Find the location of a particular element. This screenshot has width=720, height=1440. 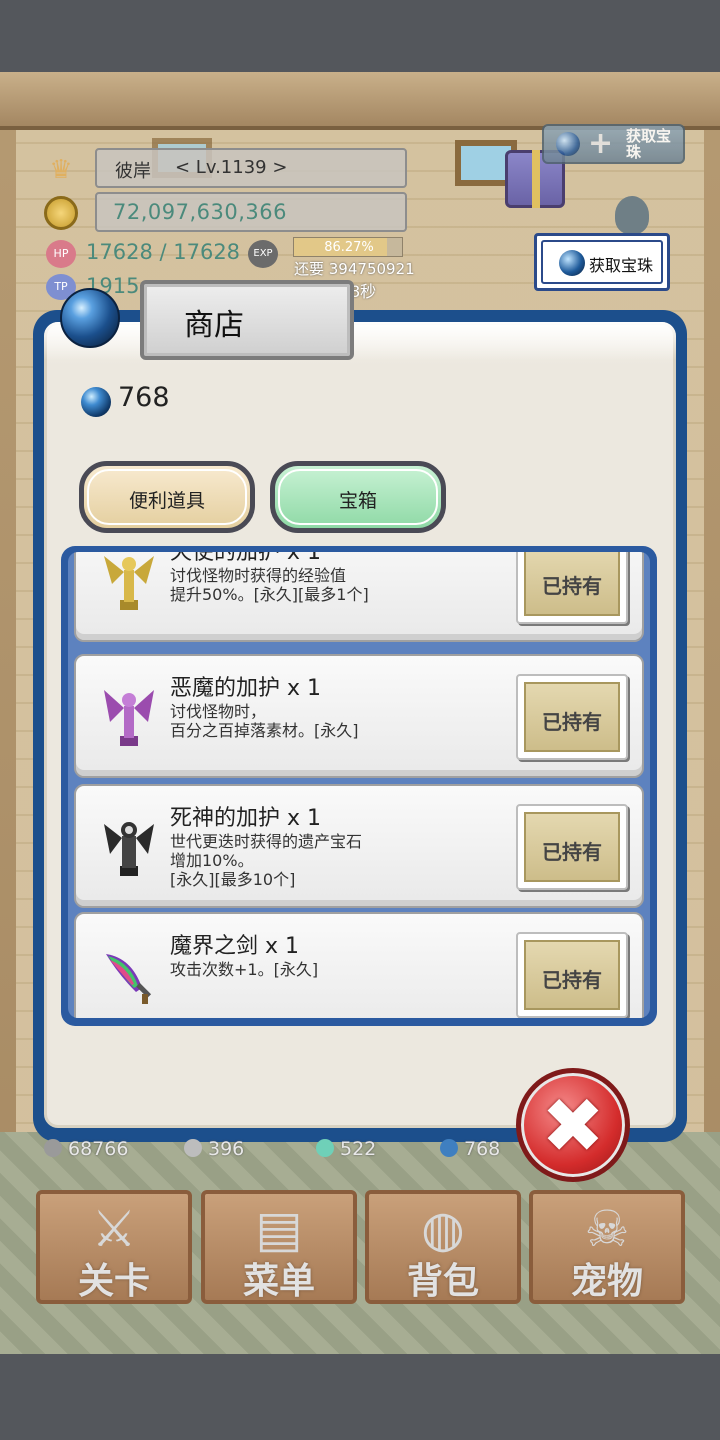

item-description: 讨伐怪物时， 百分之百掉落素材。[永久] is located at coordinates (264, 721).